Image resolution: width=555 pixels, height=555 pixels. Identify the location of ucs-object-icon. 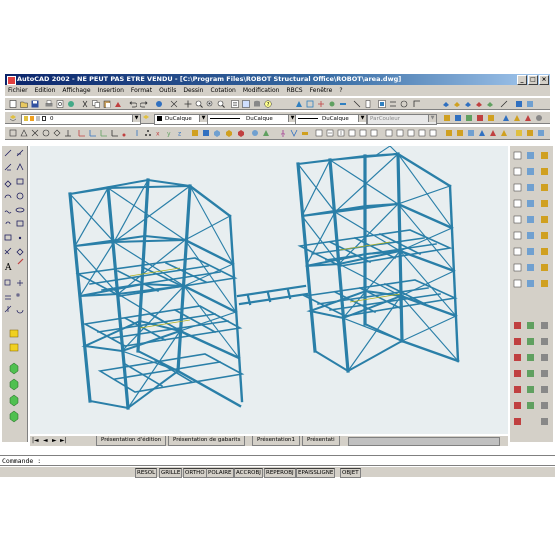
(104, 133).